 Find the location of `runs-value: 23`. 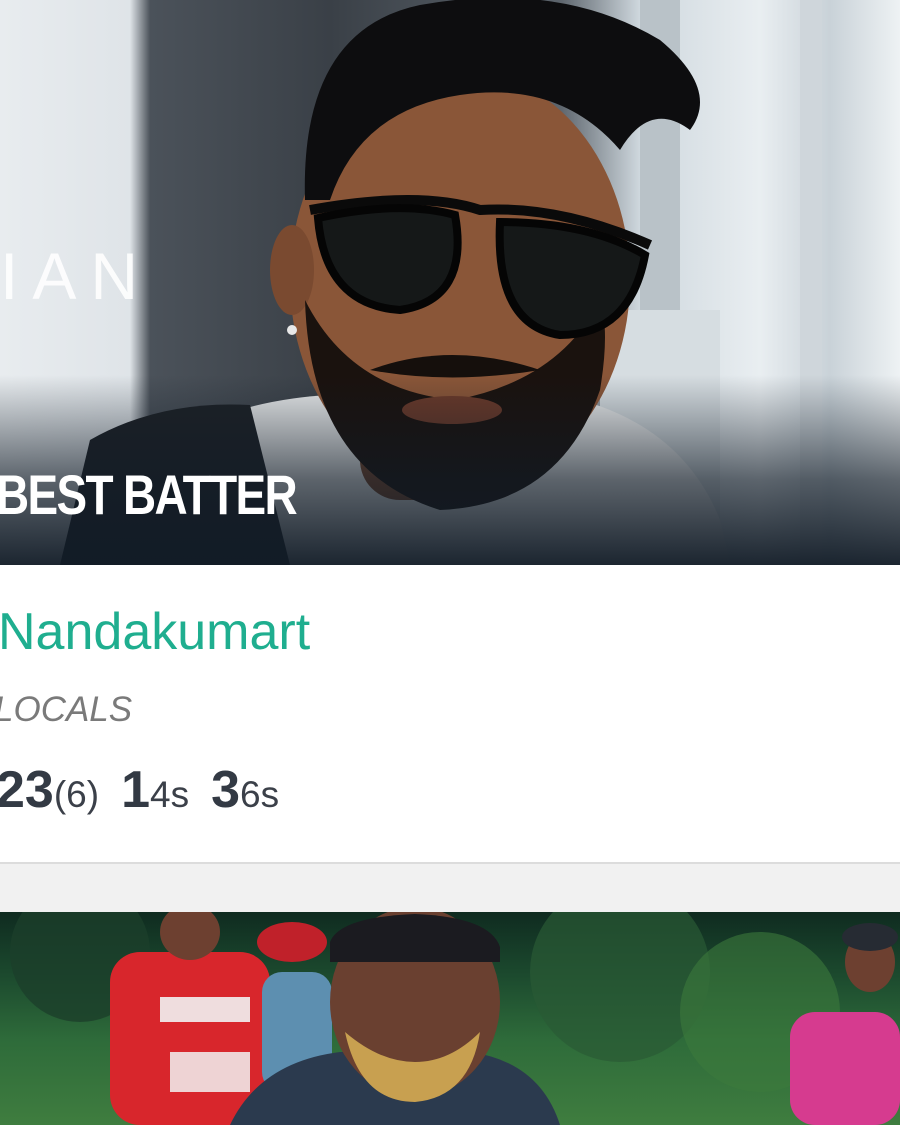

runs-value: 23 is located at coordinates (27, 790).